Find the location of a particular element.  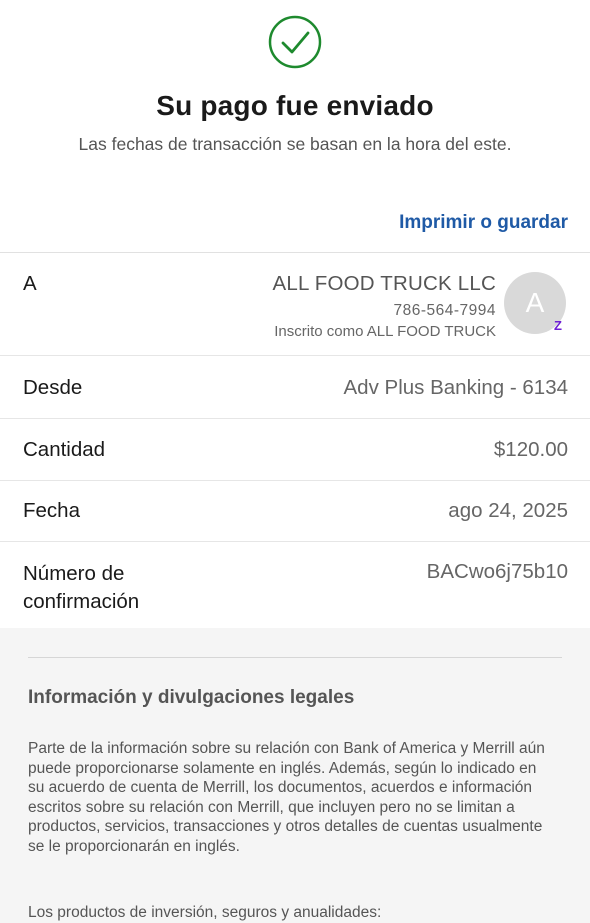

payee-phone: 786-564-7994 is located at coordinates (444, 310).